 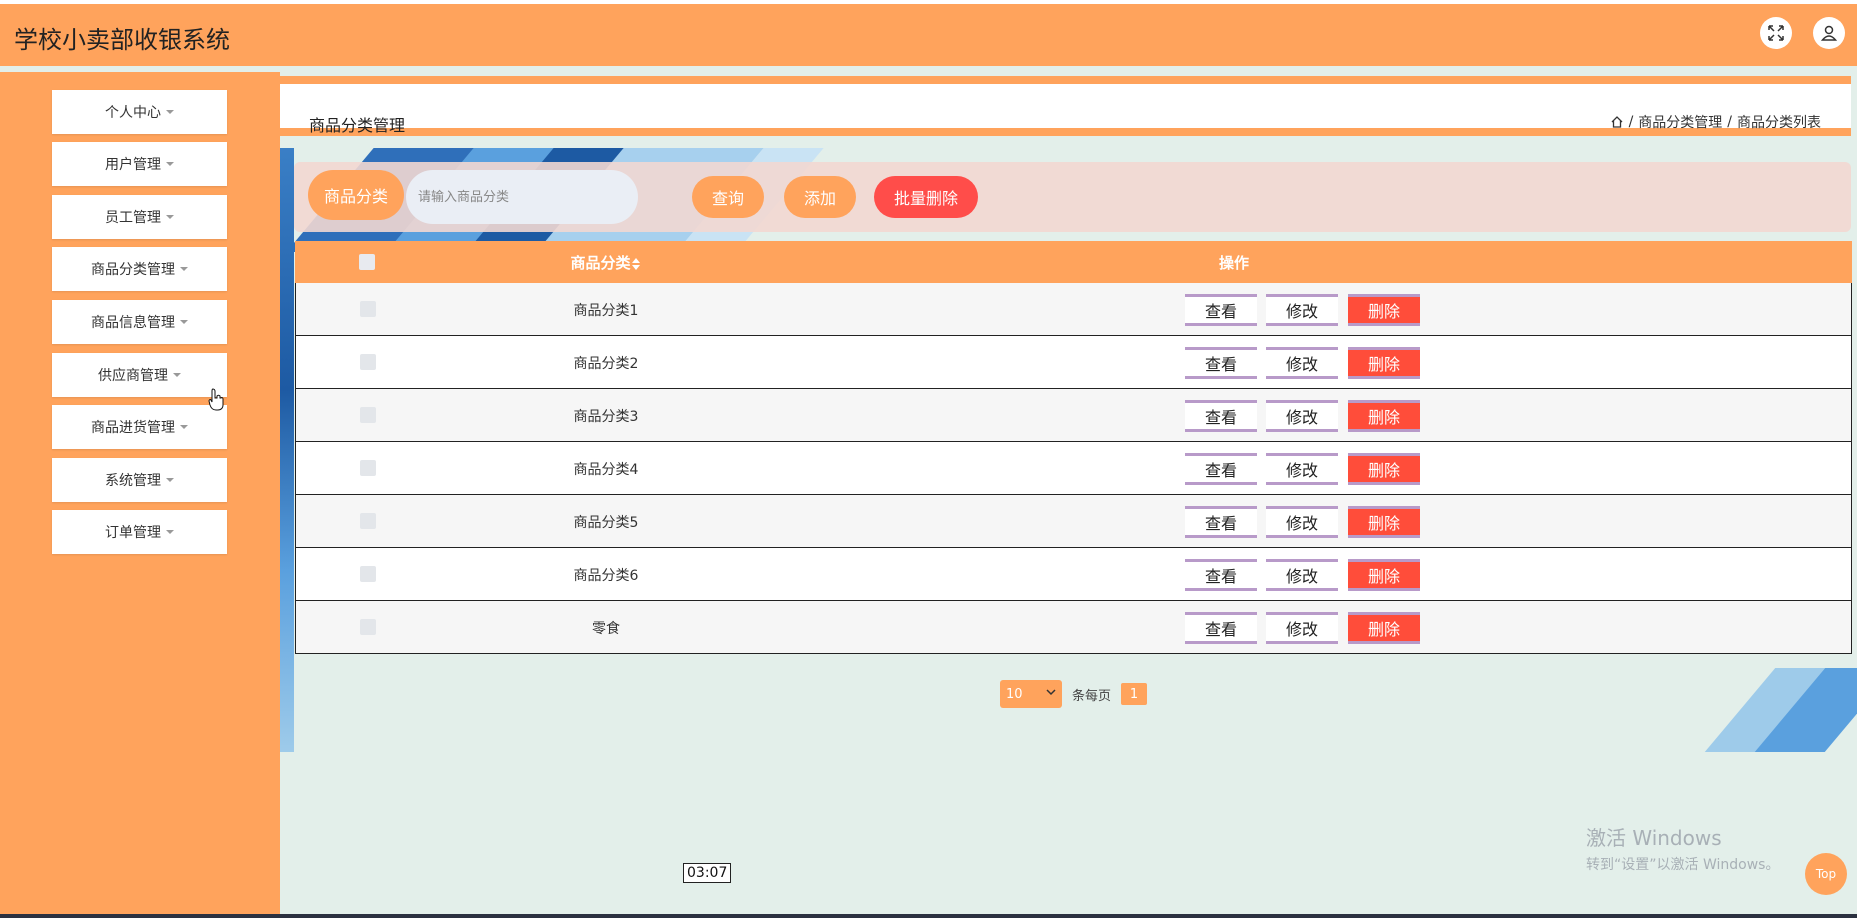 What do you see at coordinates (139, 217) in the screenshot?
I see `sidebar-item-staff: 员工管理` at bounding box center [139, 217].